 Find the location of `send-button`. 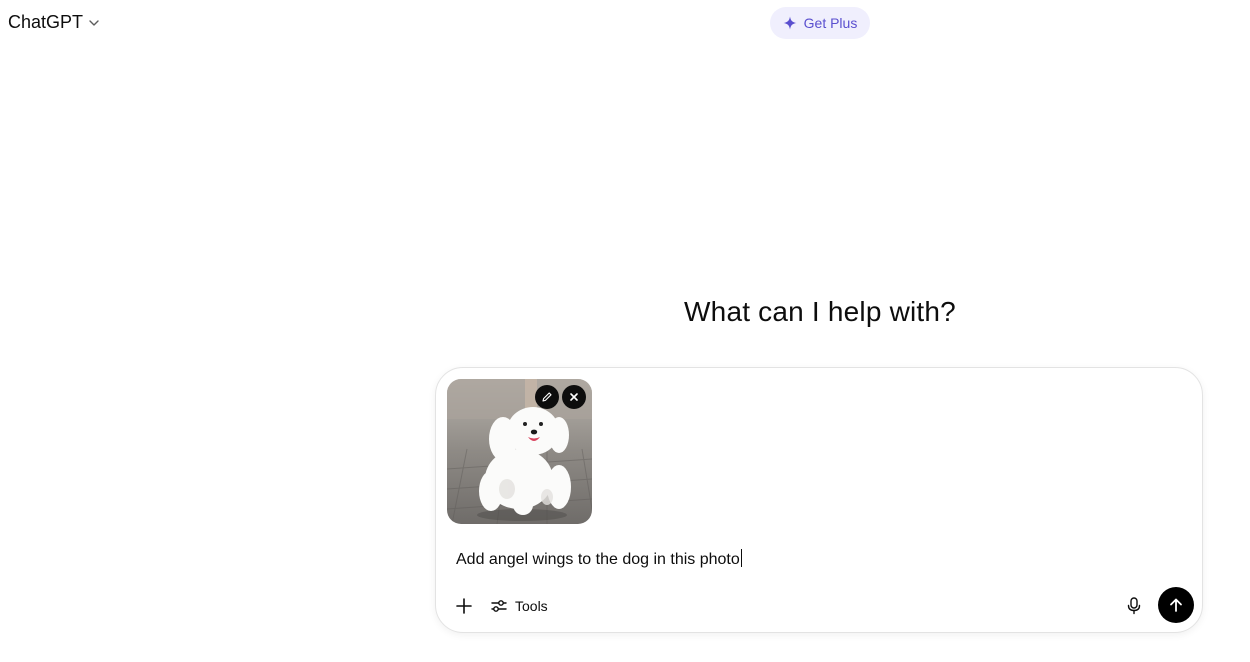

send-button is located at coordinates (1176, 605).